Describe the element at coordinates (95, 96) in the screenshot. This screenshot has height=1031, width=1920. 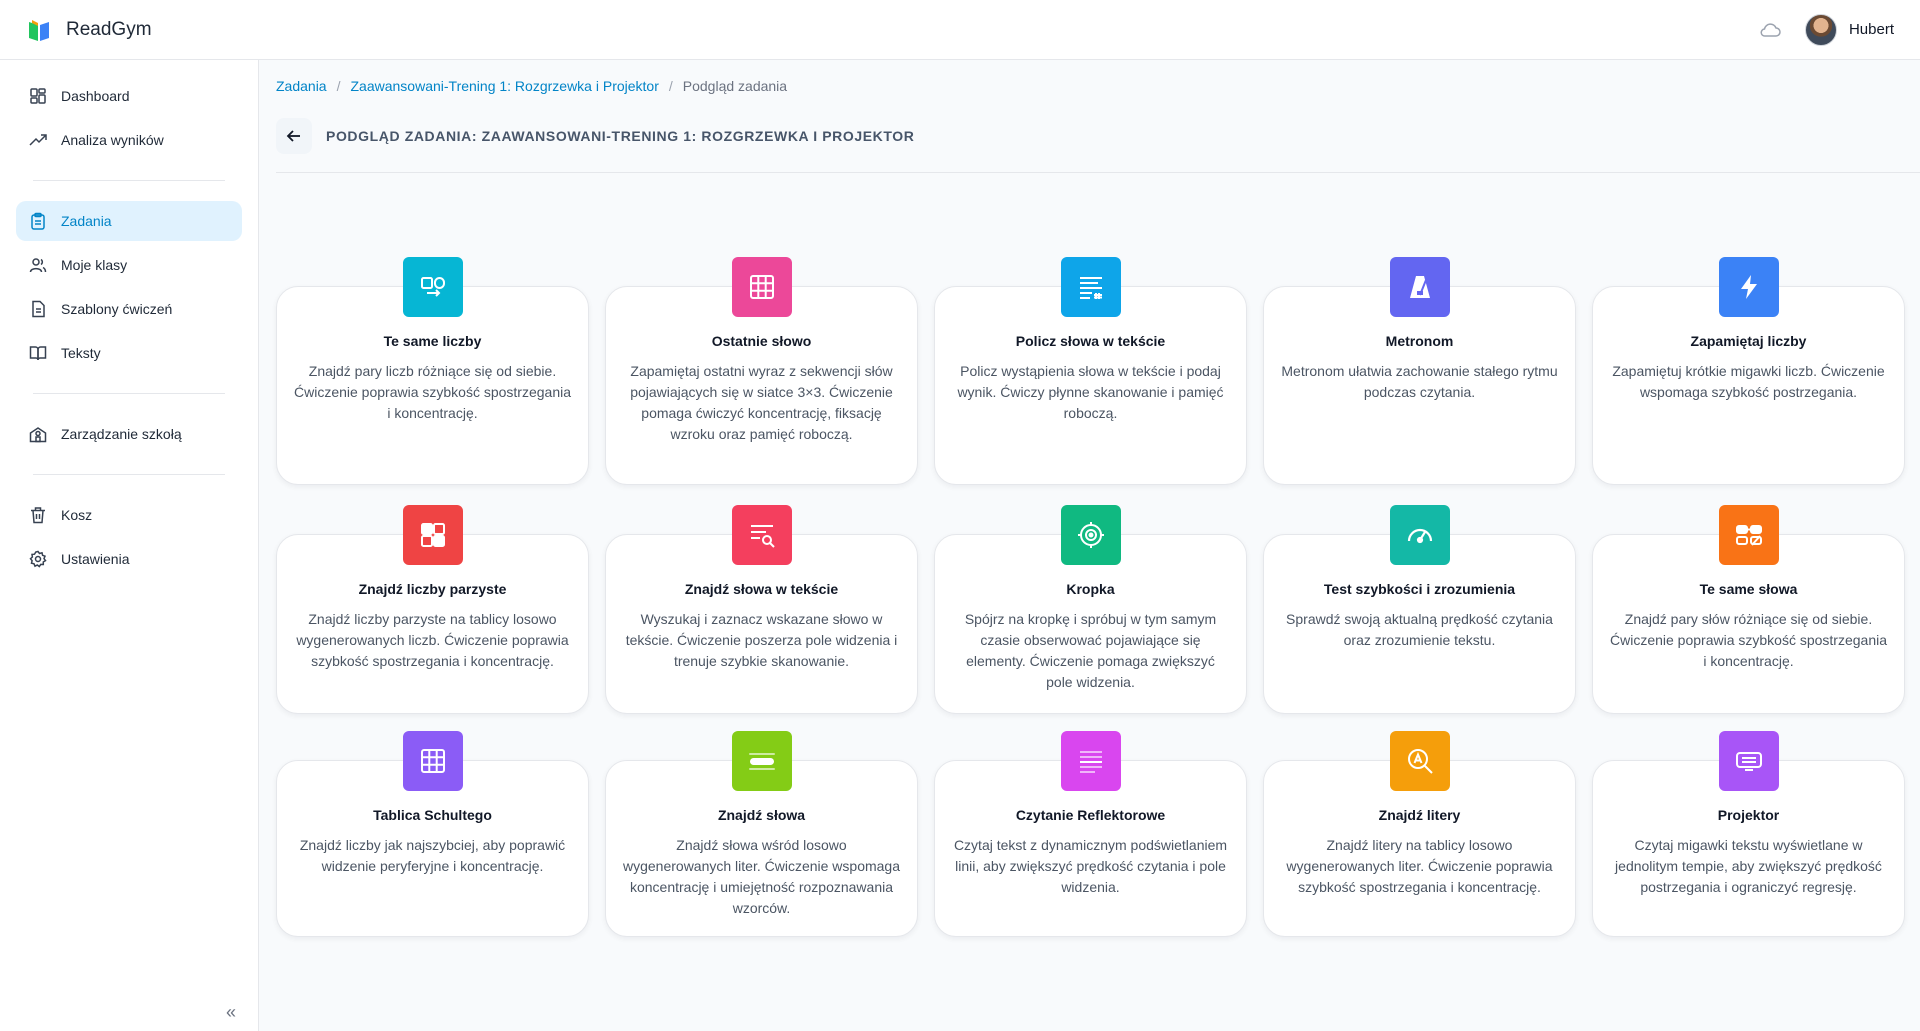
I see `sidebar-item-label: Dashboard` at that location.